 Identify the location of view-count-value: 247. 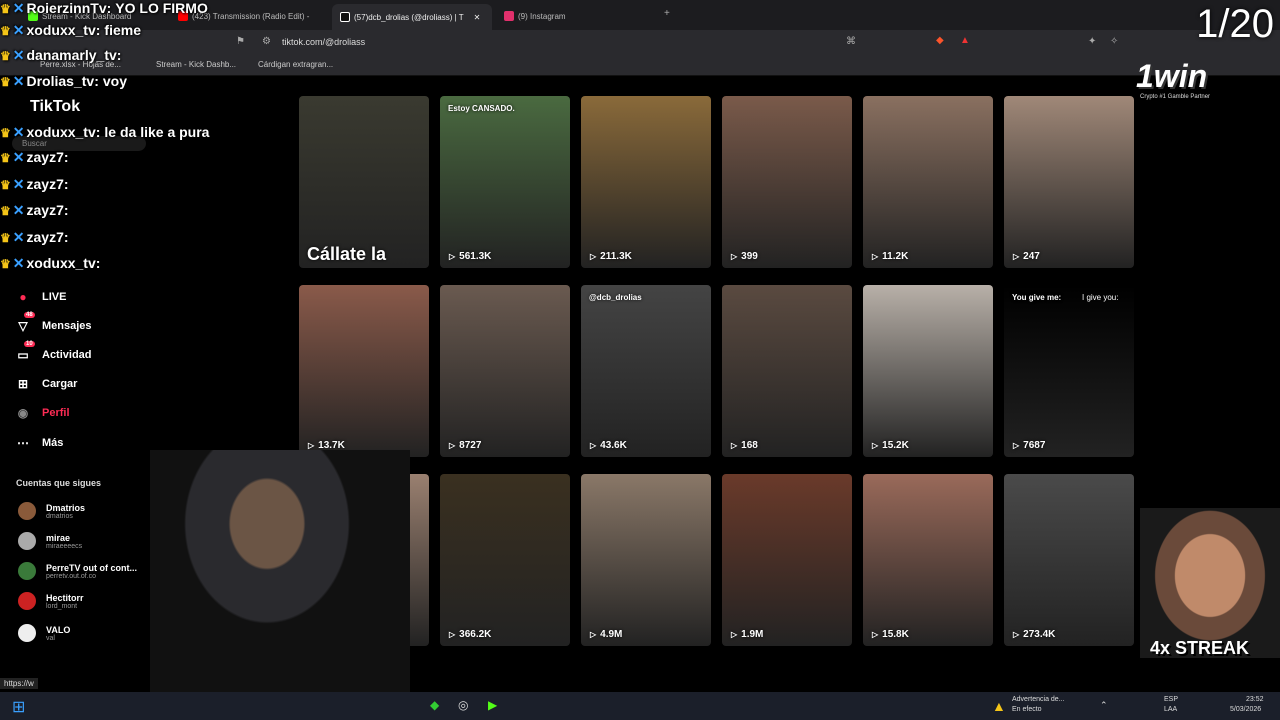
(1031, 256).